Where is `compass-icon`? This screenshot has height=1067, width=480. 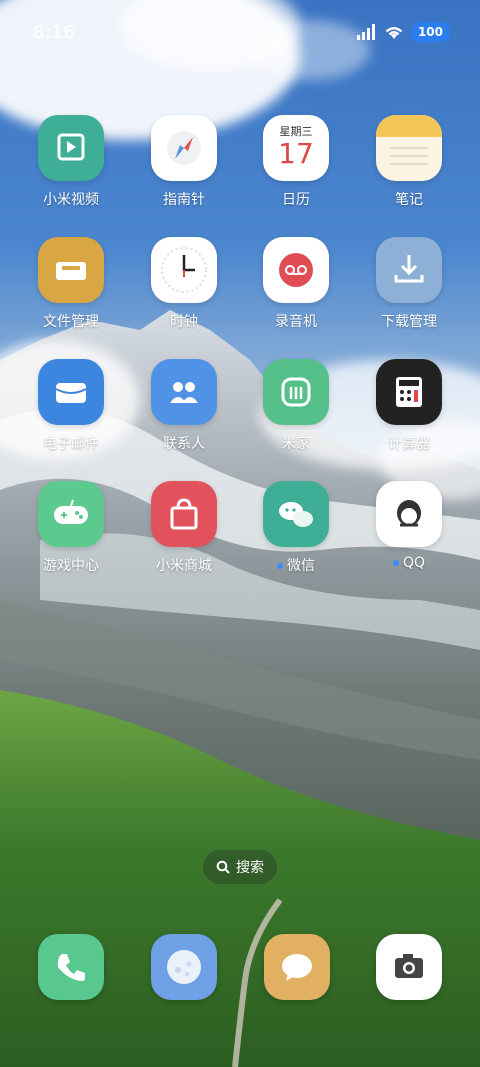 compass-icon is located at coordinates (184, 148).